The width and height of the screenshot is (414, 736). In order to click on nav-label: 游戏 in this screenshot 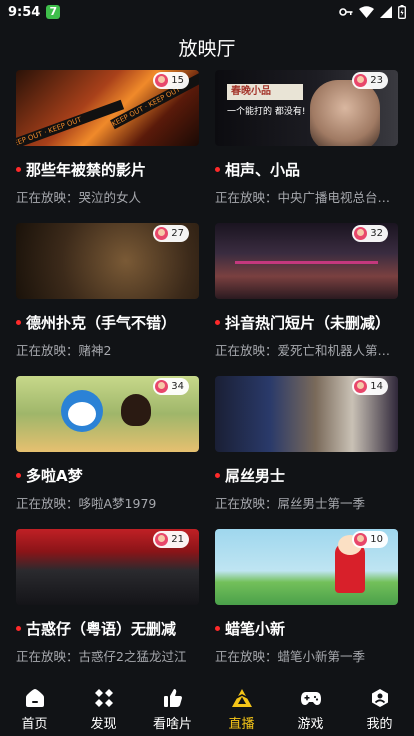, I will do `click(310, 724)`.